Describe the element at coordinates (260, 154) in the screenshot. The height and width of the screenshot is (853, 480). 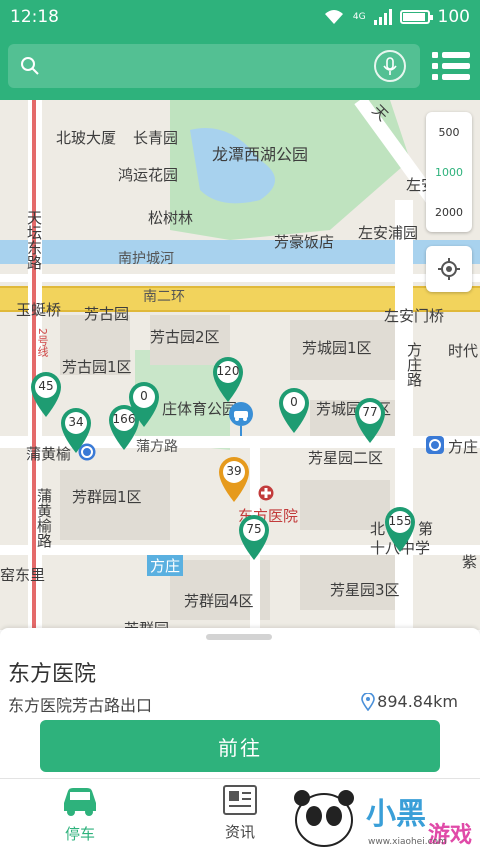
I see `map-label: 龙潭西湖公园` at that location.